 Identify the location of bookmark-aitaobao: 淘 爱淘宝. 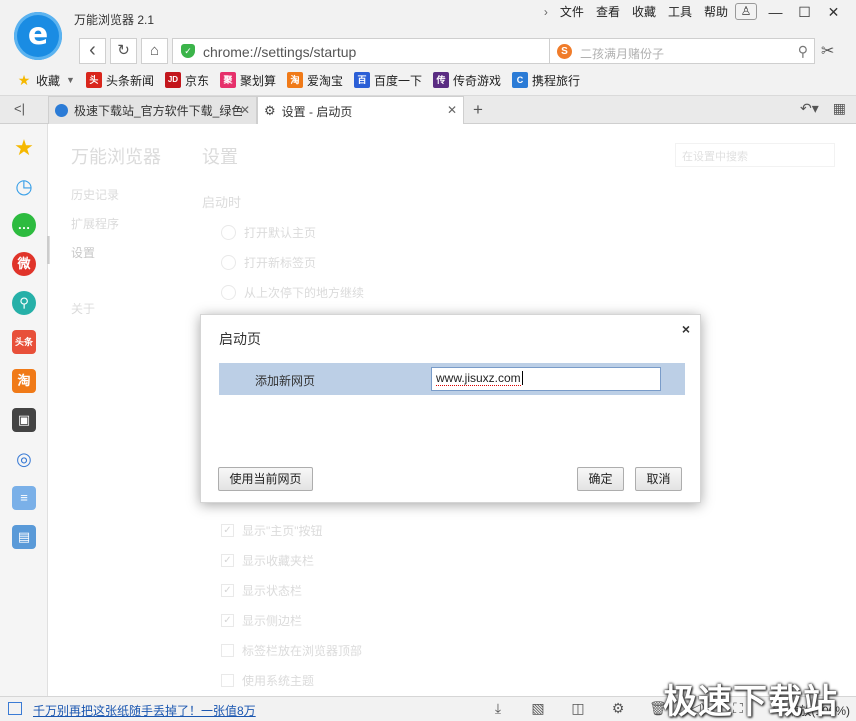
(314, 80).